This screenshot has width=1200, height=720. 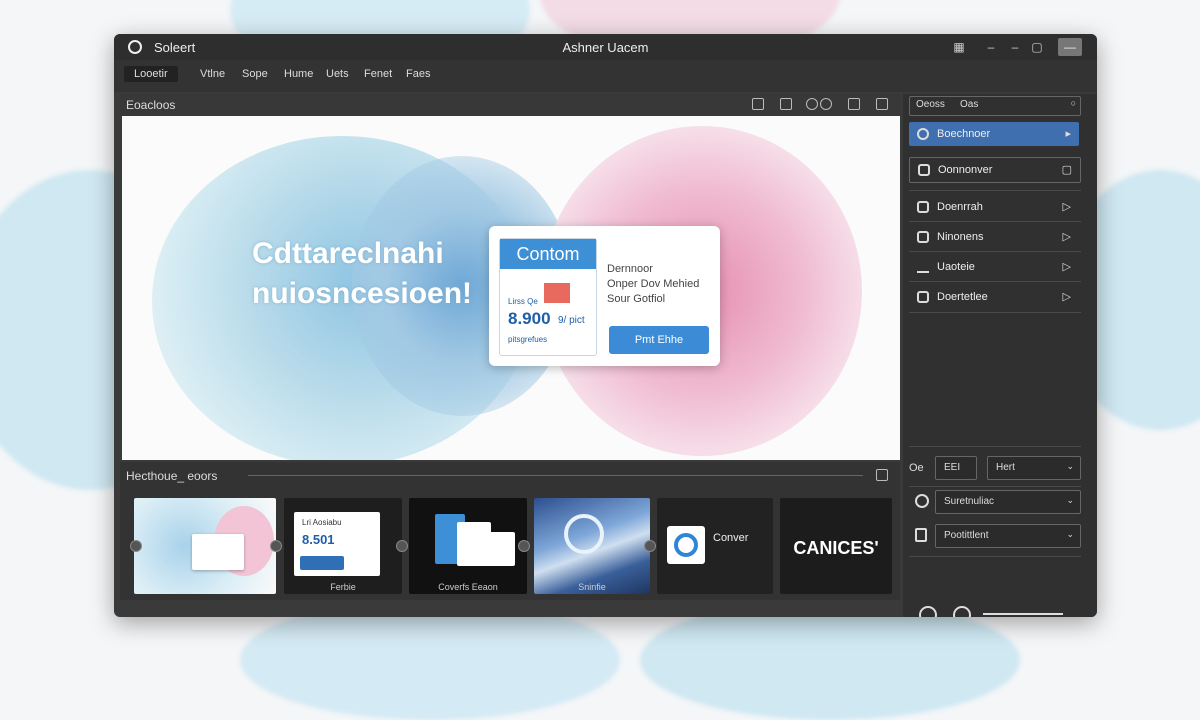 I want to click on panel-item-1: Boechnoer ▸, so click(x=994, y=134).